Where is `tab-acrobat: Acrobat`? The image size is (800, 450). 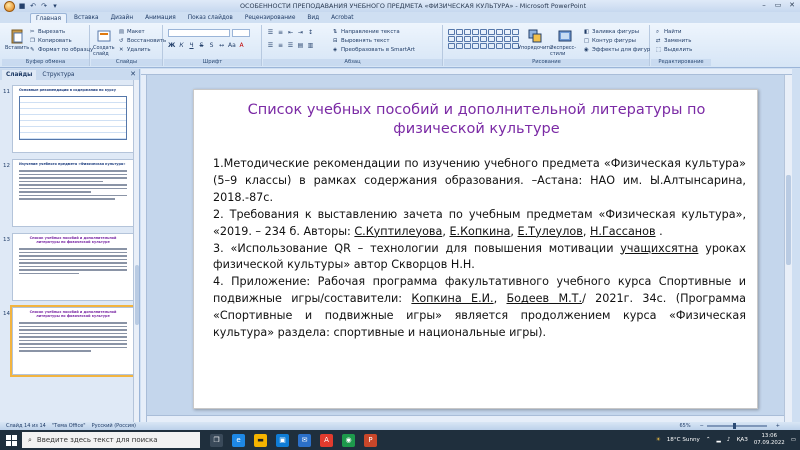
tab-acrobat: Acrobat is located at coordinates (342, 18).